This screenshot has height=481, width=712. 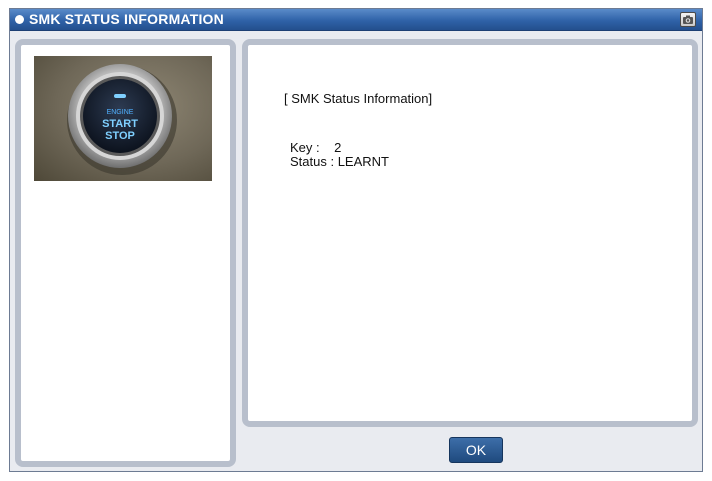 I want to click on image-text-engine: ENGINE, so click(x=120, y=112).